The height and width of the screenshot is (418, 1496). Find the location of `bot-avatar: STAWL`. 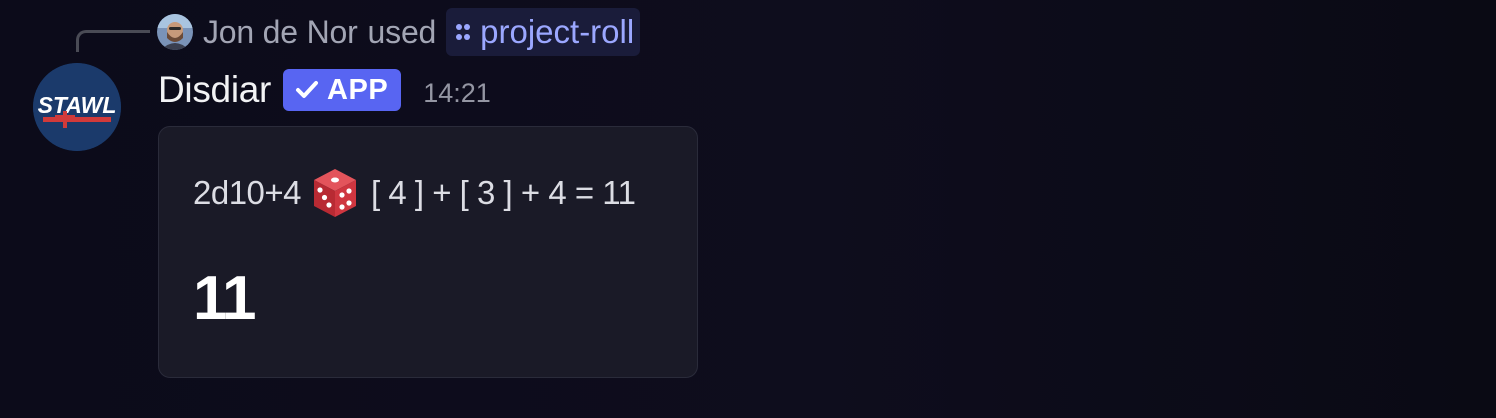

bot-avatar: STAWL is located at coordinates (77, 107).